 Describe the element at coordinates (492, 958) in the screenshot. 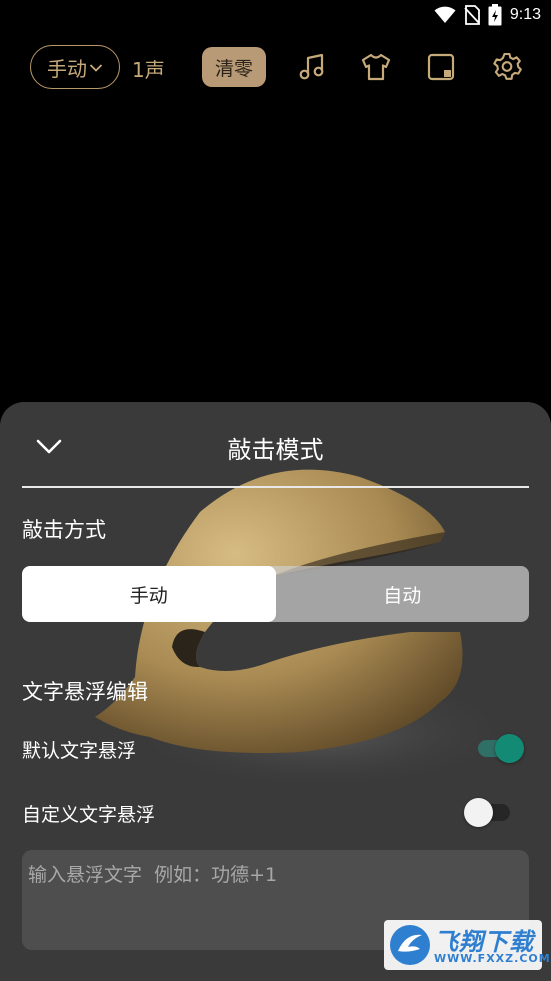

I see `watermark-url: WWW.FXXZ.COM` at that location.